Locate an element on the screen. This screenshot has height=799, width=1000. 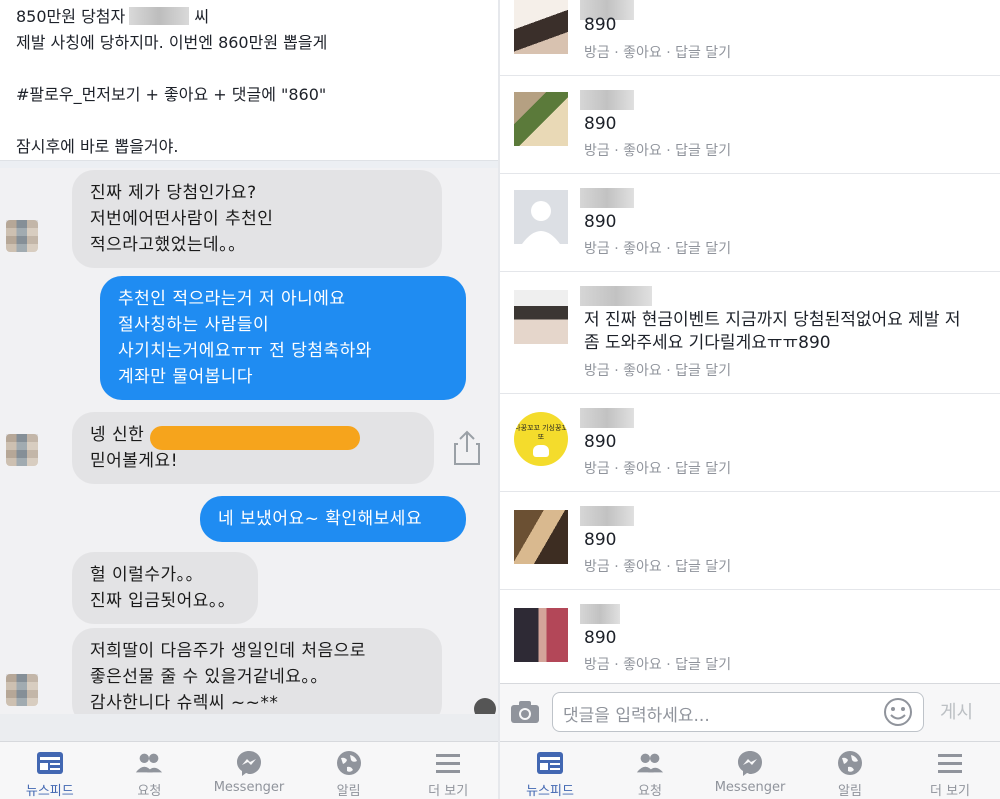
bubble-line: 좋은선물 줄 수 있을거같네요。。 is located at coordinates (209, 677).